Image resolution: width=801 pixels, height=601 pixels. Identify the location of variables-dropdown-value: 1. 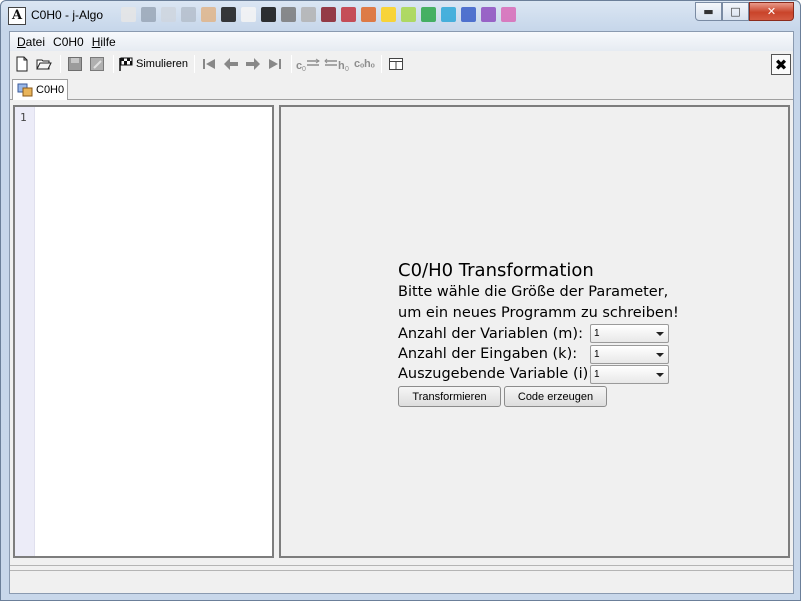
(597, 333).